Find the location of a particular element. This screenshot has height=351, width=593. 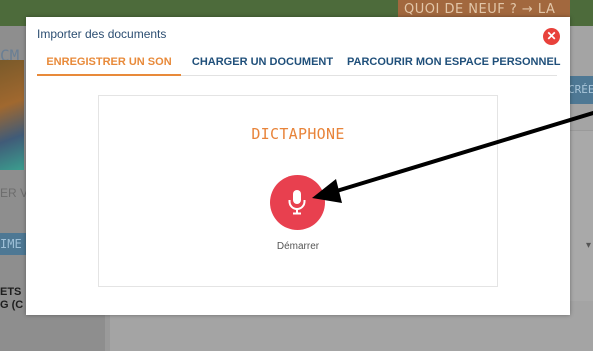

close-icon: ✕ is located at coordinates (551, 36).